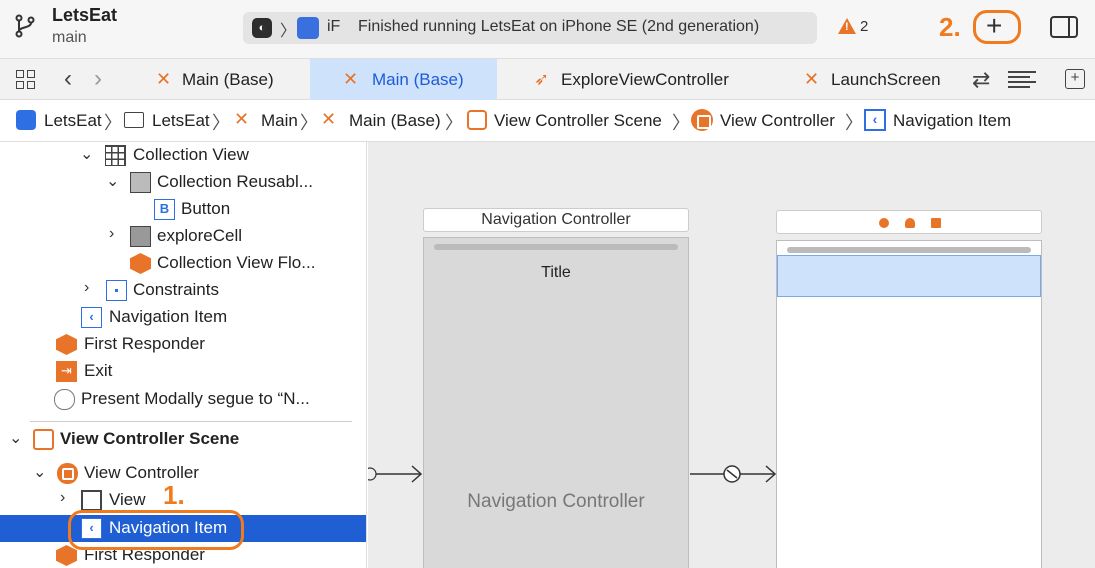 The image size is (1095, 568). Describe the element at coordinates (395, 474) in the screenshot. I see `entry-point-arrow-icon` at that location.